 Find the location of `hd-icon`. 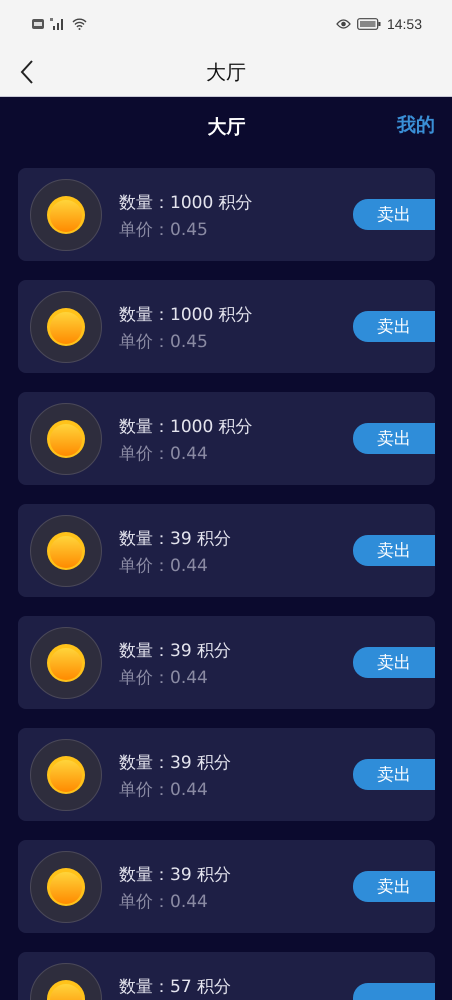

hd-icon is located at coordinates (38, 24).